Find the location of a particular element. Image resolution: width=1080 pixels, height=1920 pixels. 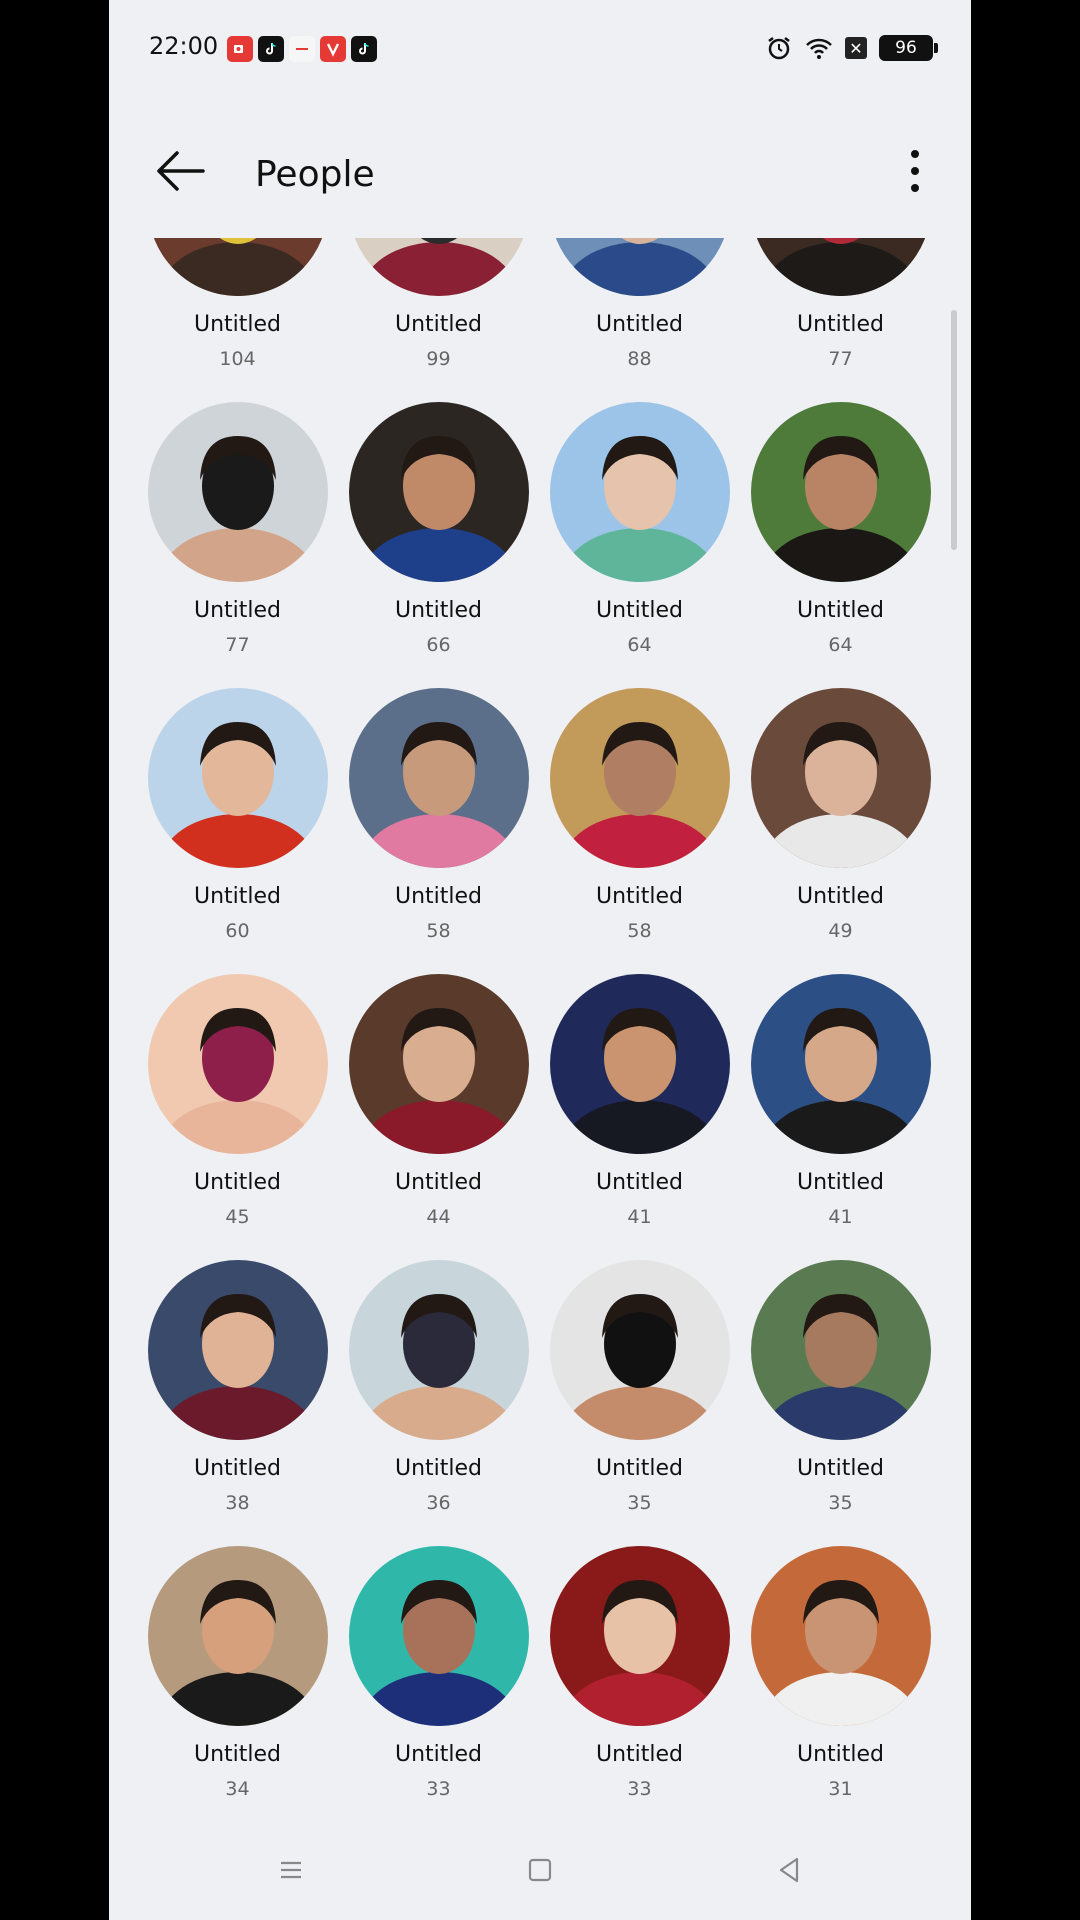

person-item: Untitled 44 is located at coordinates (438, 1117).